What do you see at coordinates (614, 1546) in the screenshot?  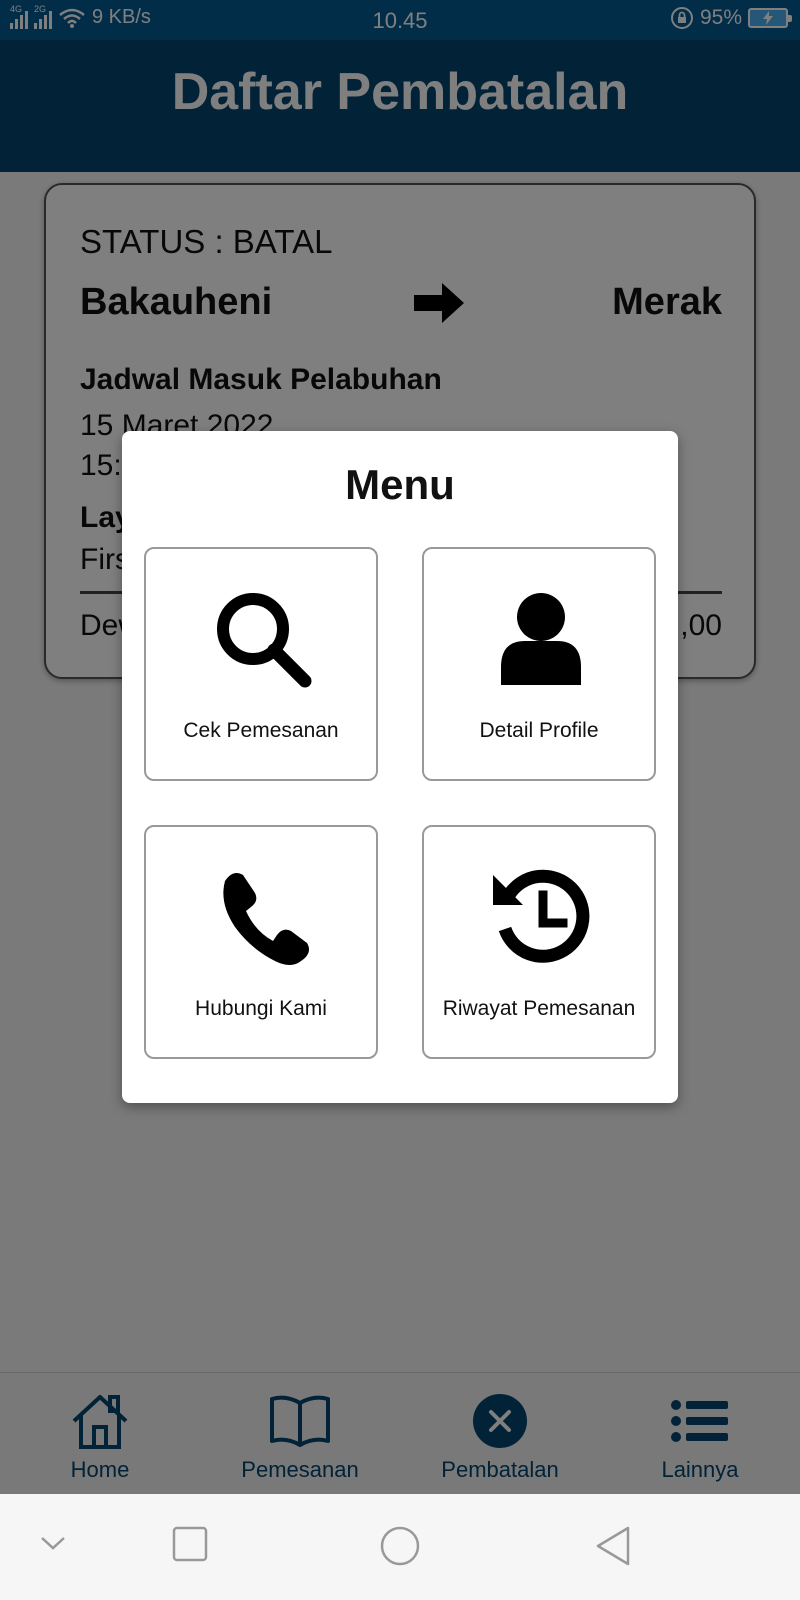 I see `back-icon` at bounding box center [614, 1546].